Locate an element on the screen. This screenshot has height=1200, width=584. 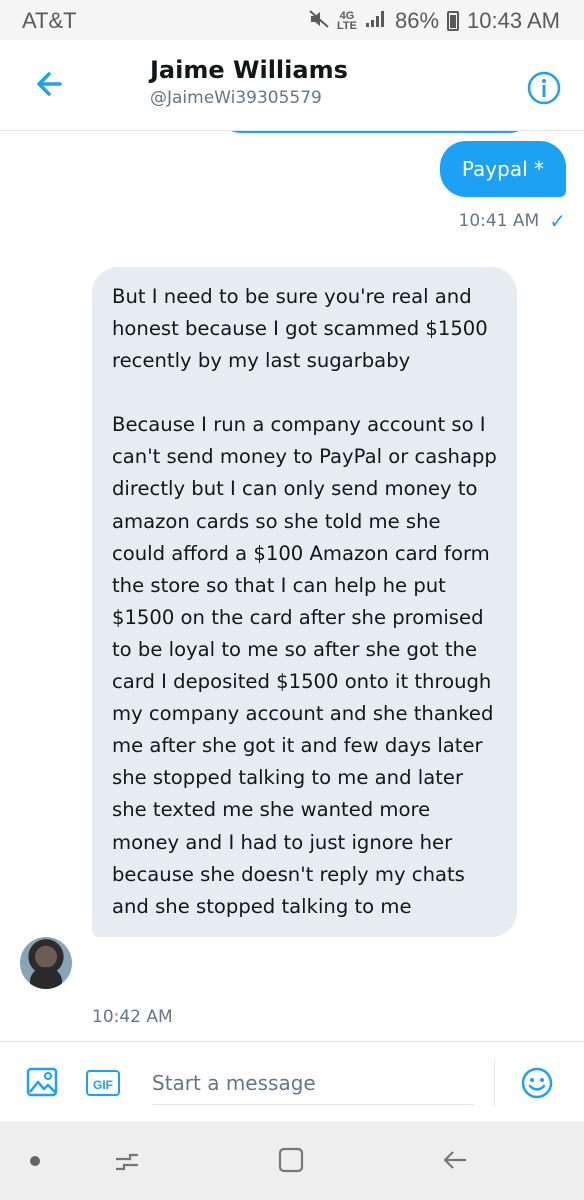
emoji-button is located at coordinates (537, 1083).